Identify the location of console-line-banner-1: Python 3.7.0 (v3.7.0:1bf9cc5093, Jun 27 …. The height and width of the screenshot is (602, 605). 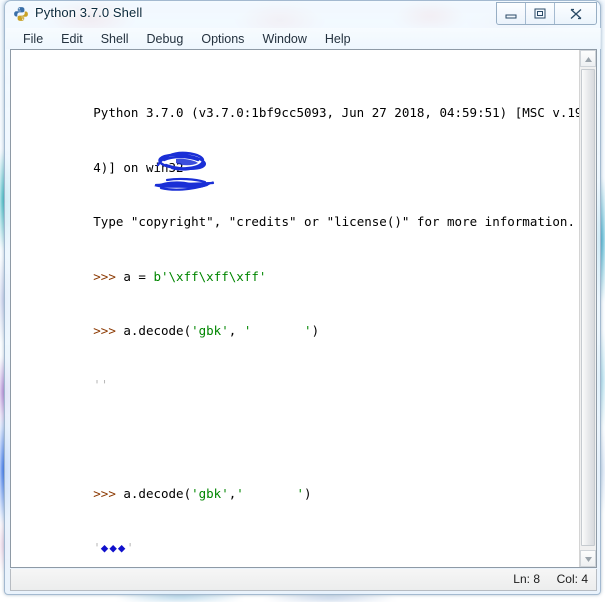
(299, 106).